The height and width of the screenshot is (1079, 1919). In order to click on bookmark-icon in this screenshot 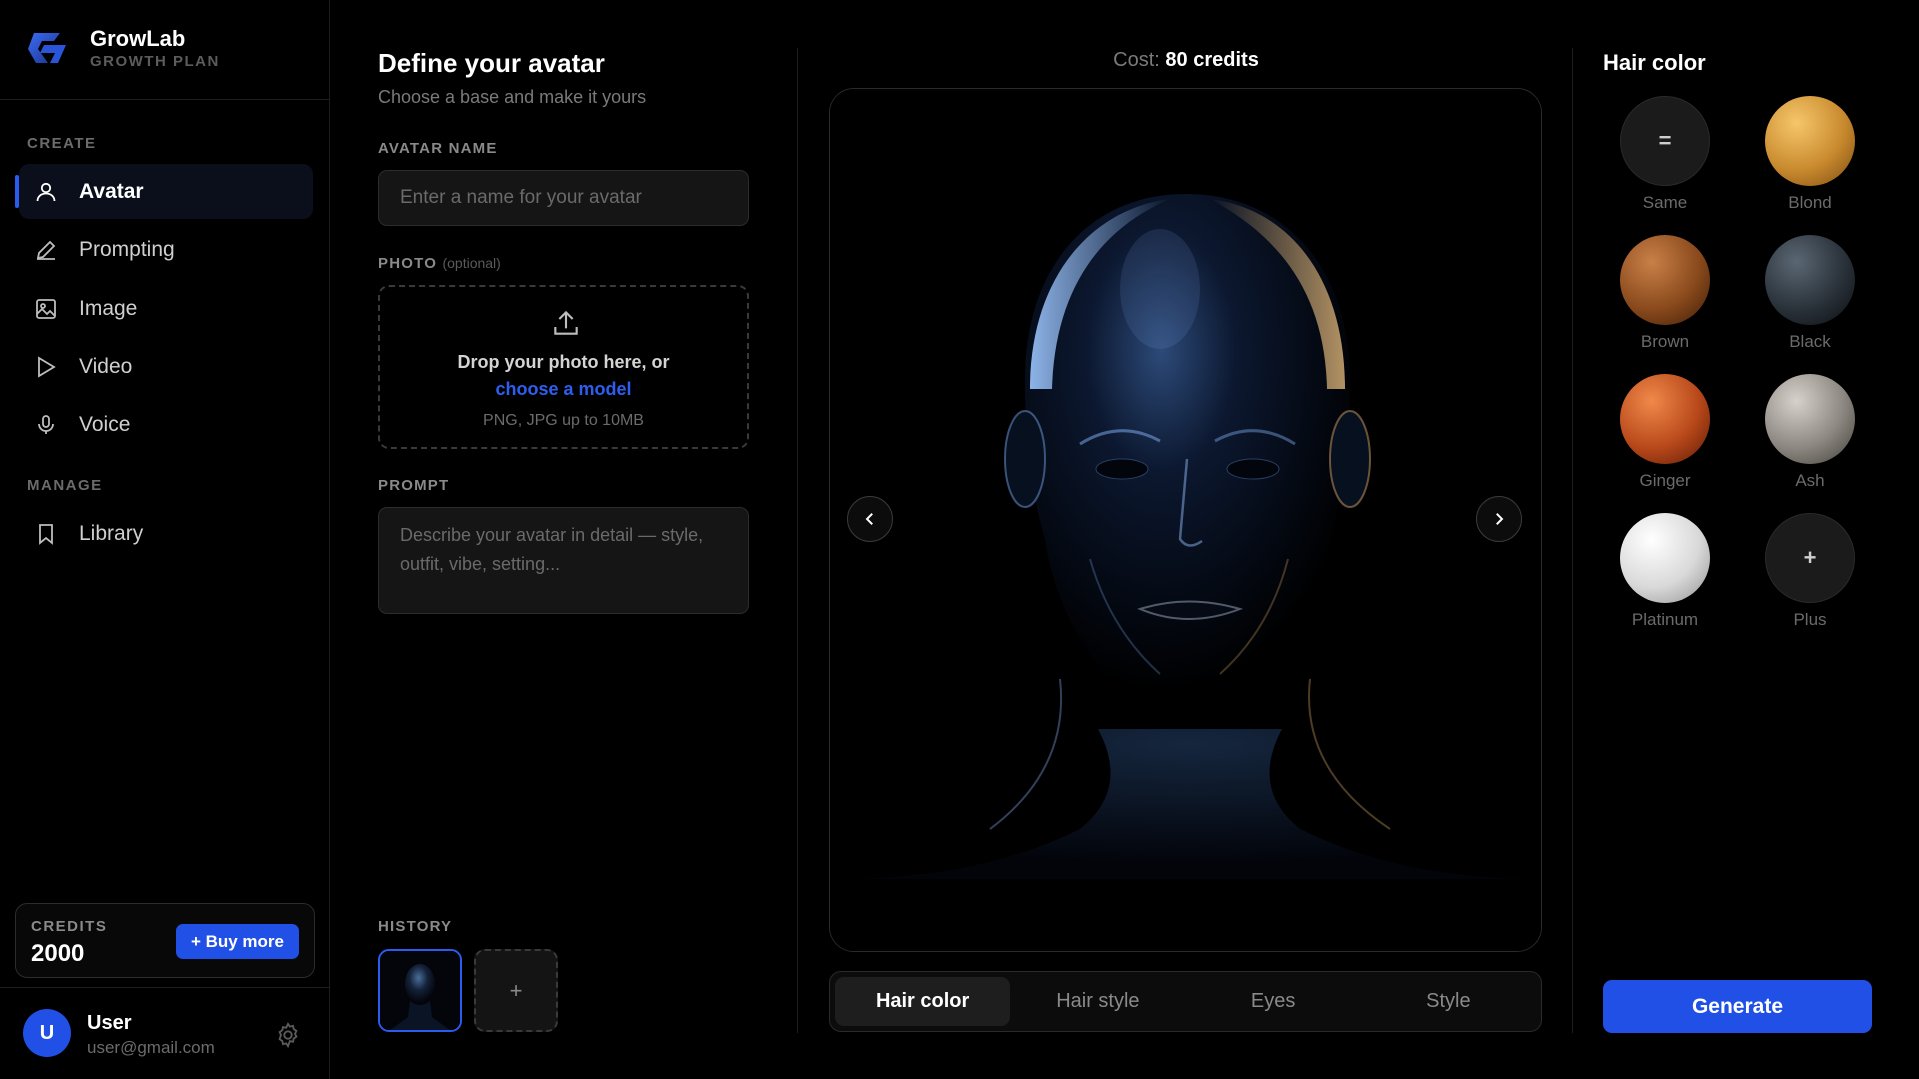, I will do `click(46, 534)`.